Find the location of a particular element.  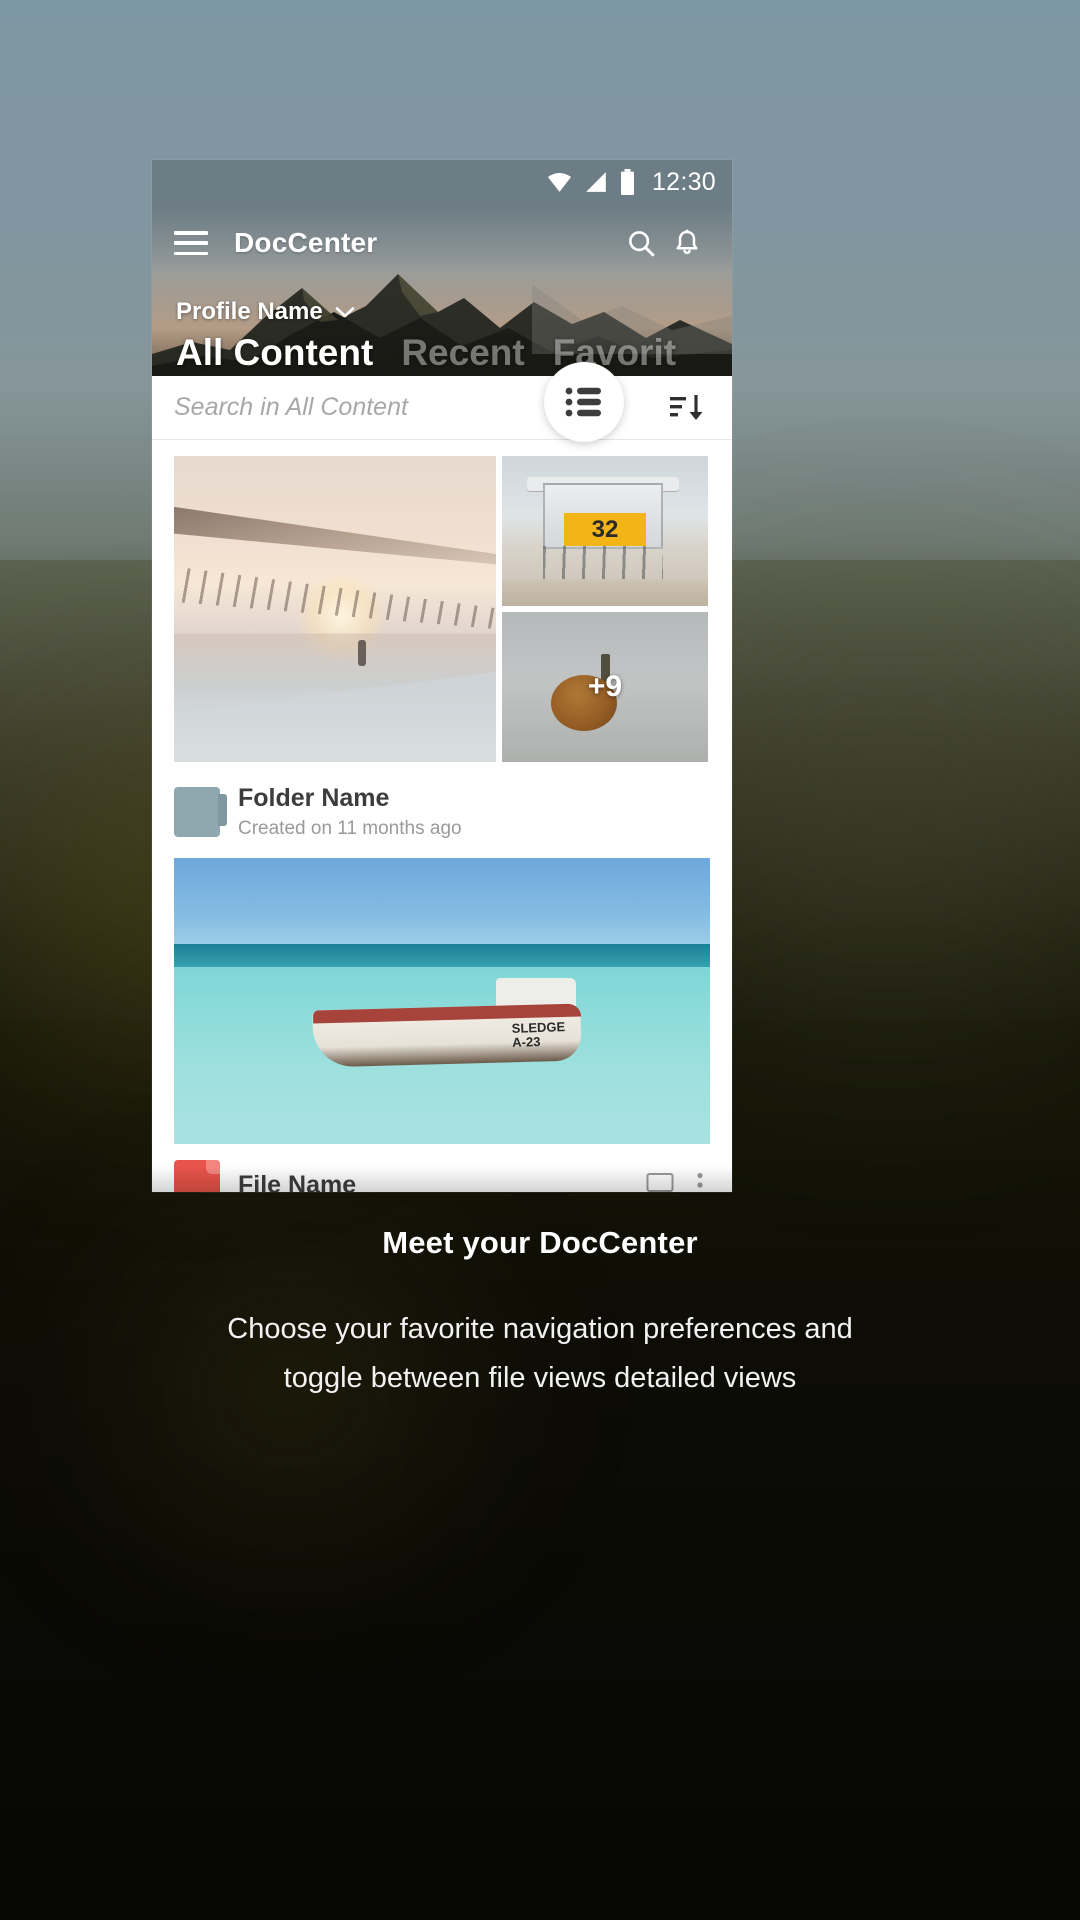

list-view-icon is located at coordinates (584, 402).